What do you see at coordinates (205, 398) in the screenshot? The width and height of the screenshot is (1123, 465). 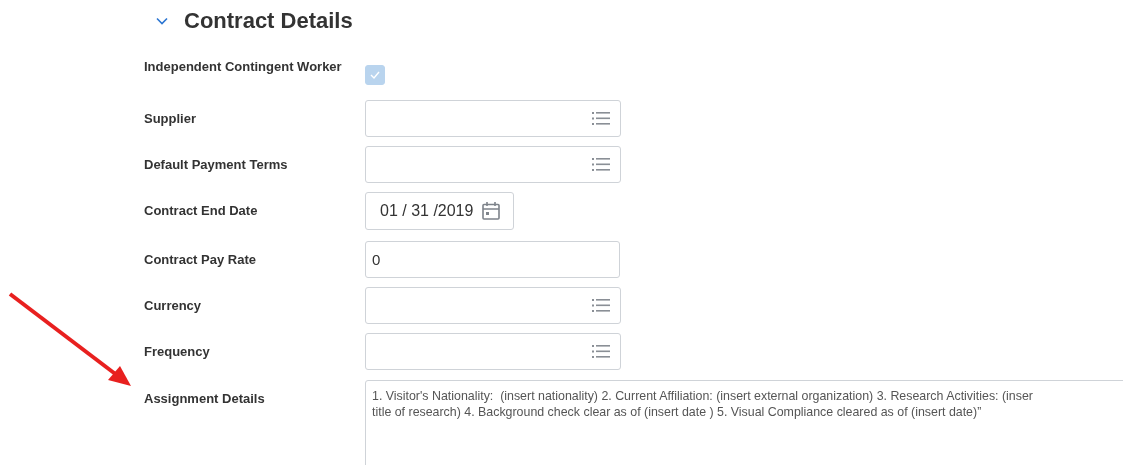 I see `field-label: Assignment Details` at bounding box center [205, 398].